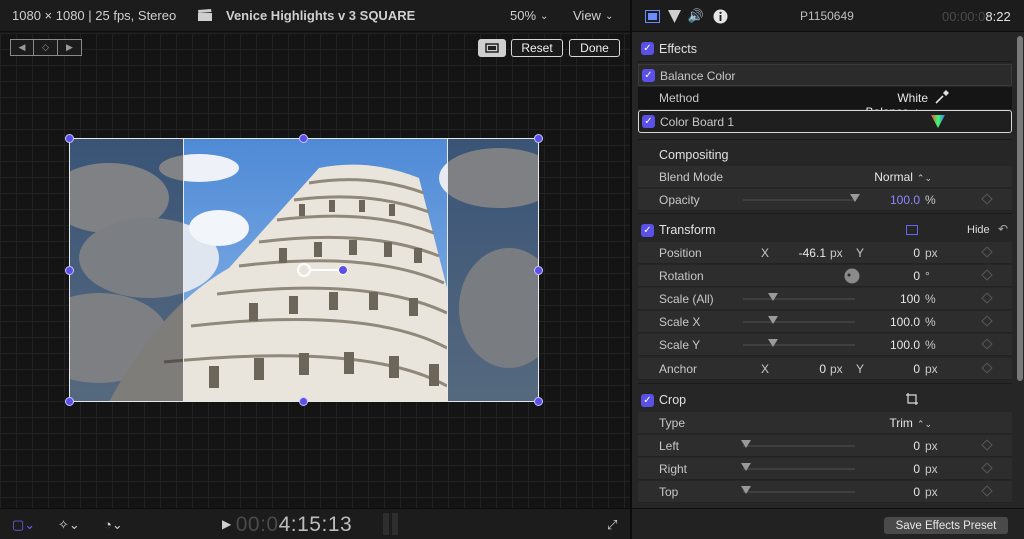 This screenshot has width=1024, height=539. I want to click on scale-y-slider, so click(799, 345).